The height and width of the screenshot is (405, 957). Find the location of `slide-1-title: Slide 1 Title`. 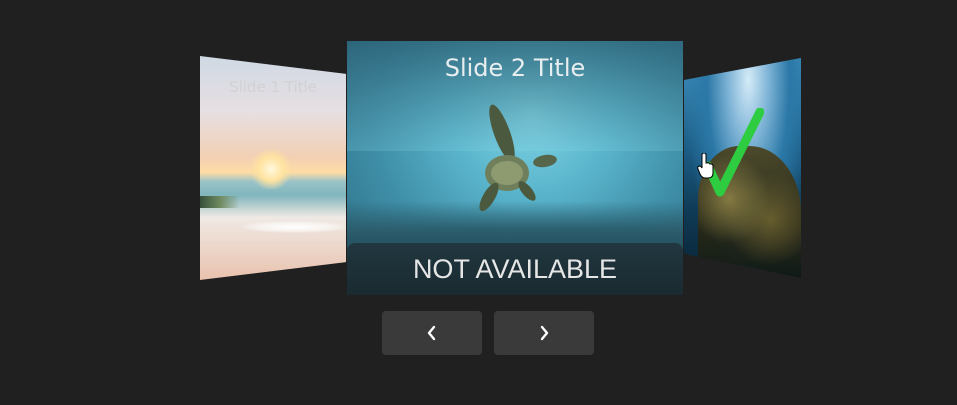

slide-1-title: Slide 1 Title is located at coordinates (273, 87).